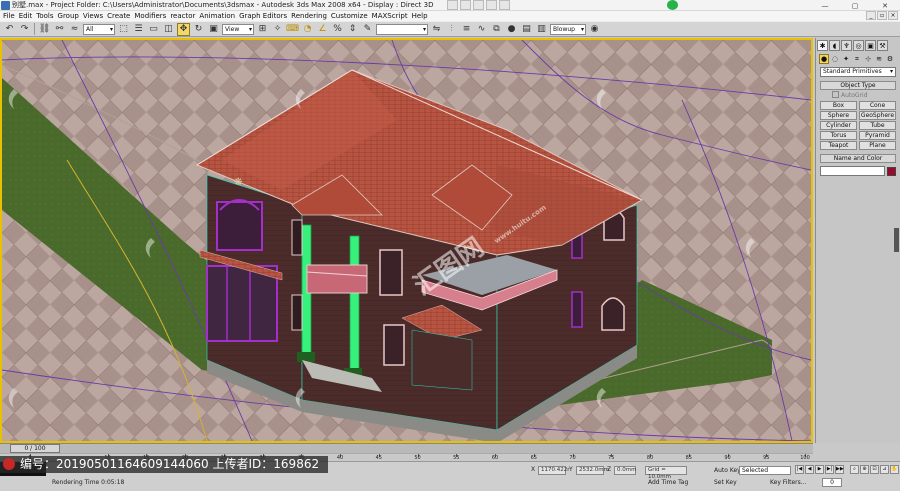 The height and width of the screenshot is (491, 900). What do you see at coordinates (871, 15) in the screenshot?
I see `doc-minimize-button: _` at bounding box center [871, 15].